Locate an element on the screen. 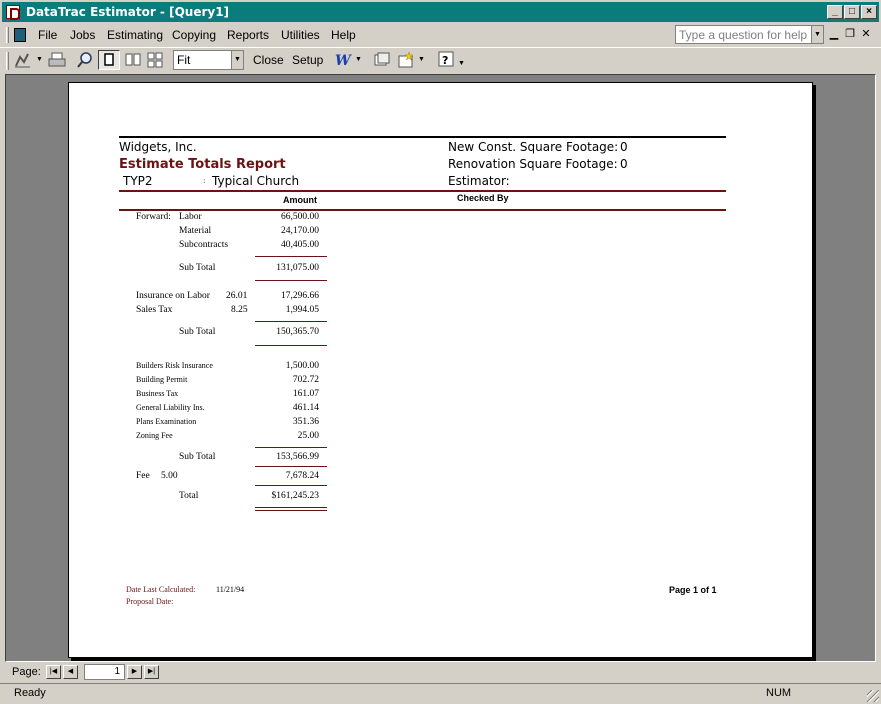 Image resolution: width=881 pixels, height=704 pixels. mdi-minimize-button: ▁ is located at coordinates (834, 34).